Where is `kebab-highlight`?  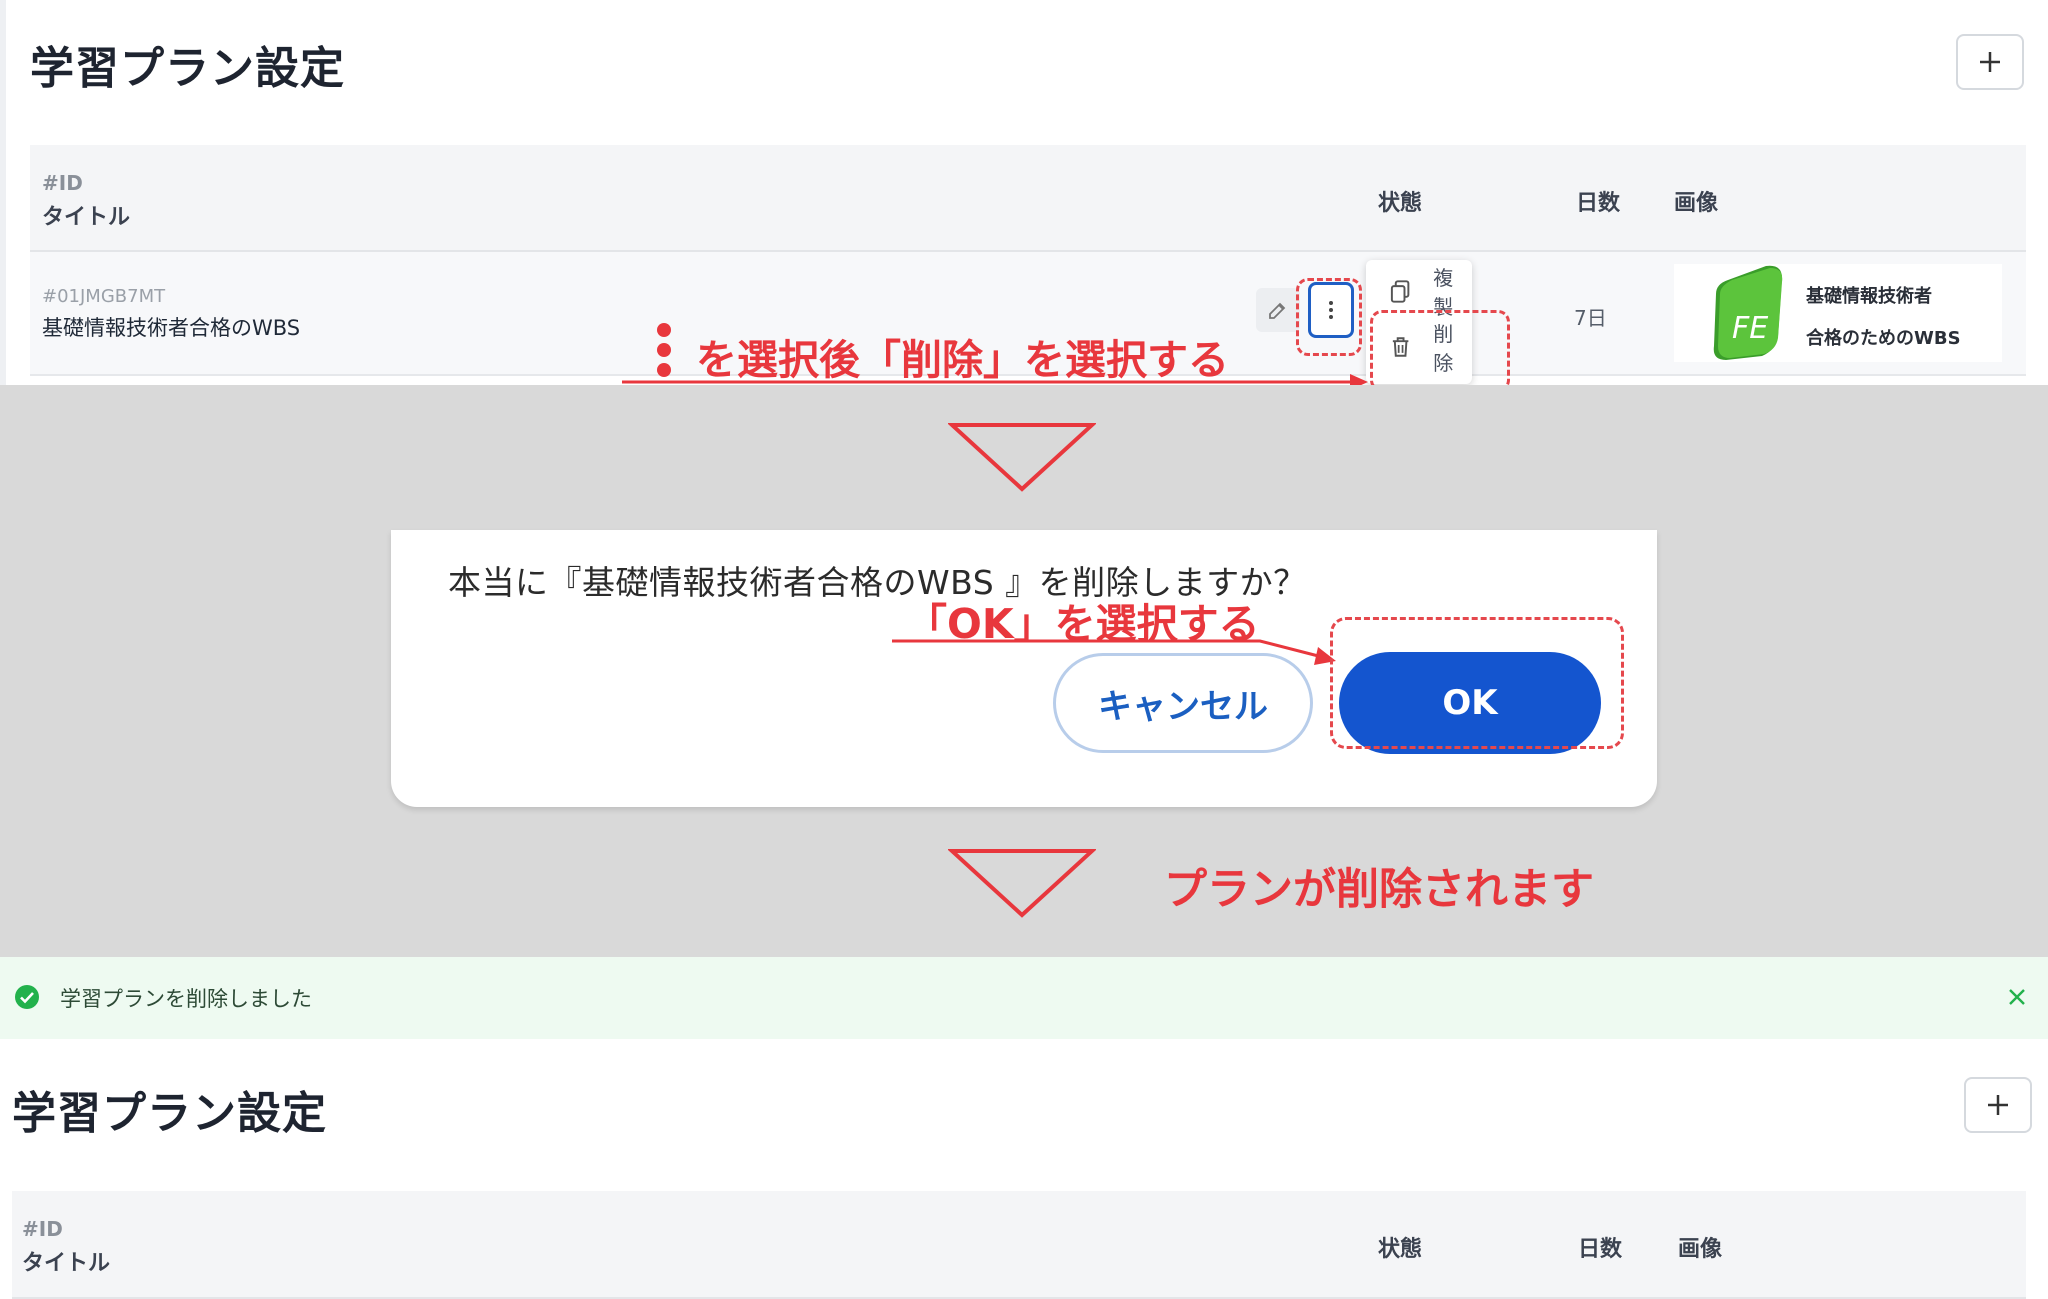
kebab-highlight is located at coordinates (1329, 317).